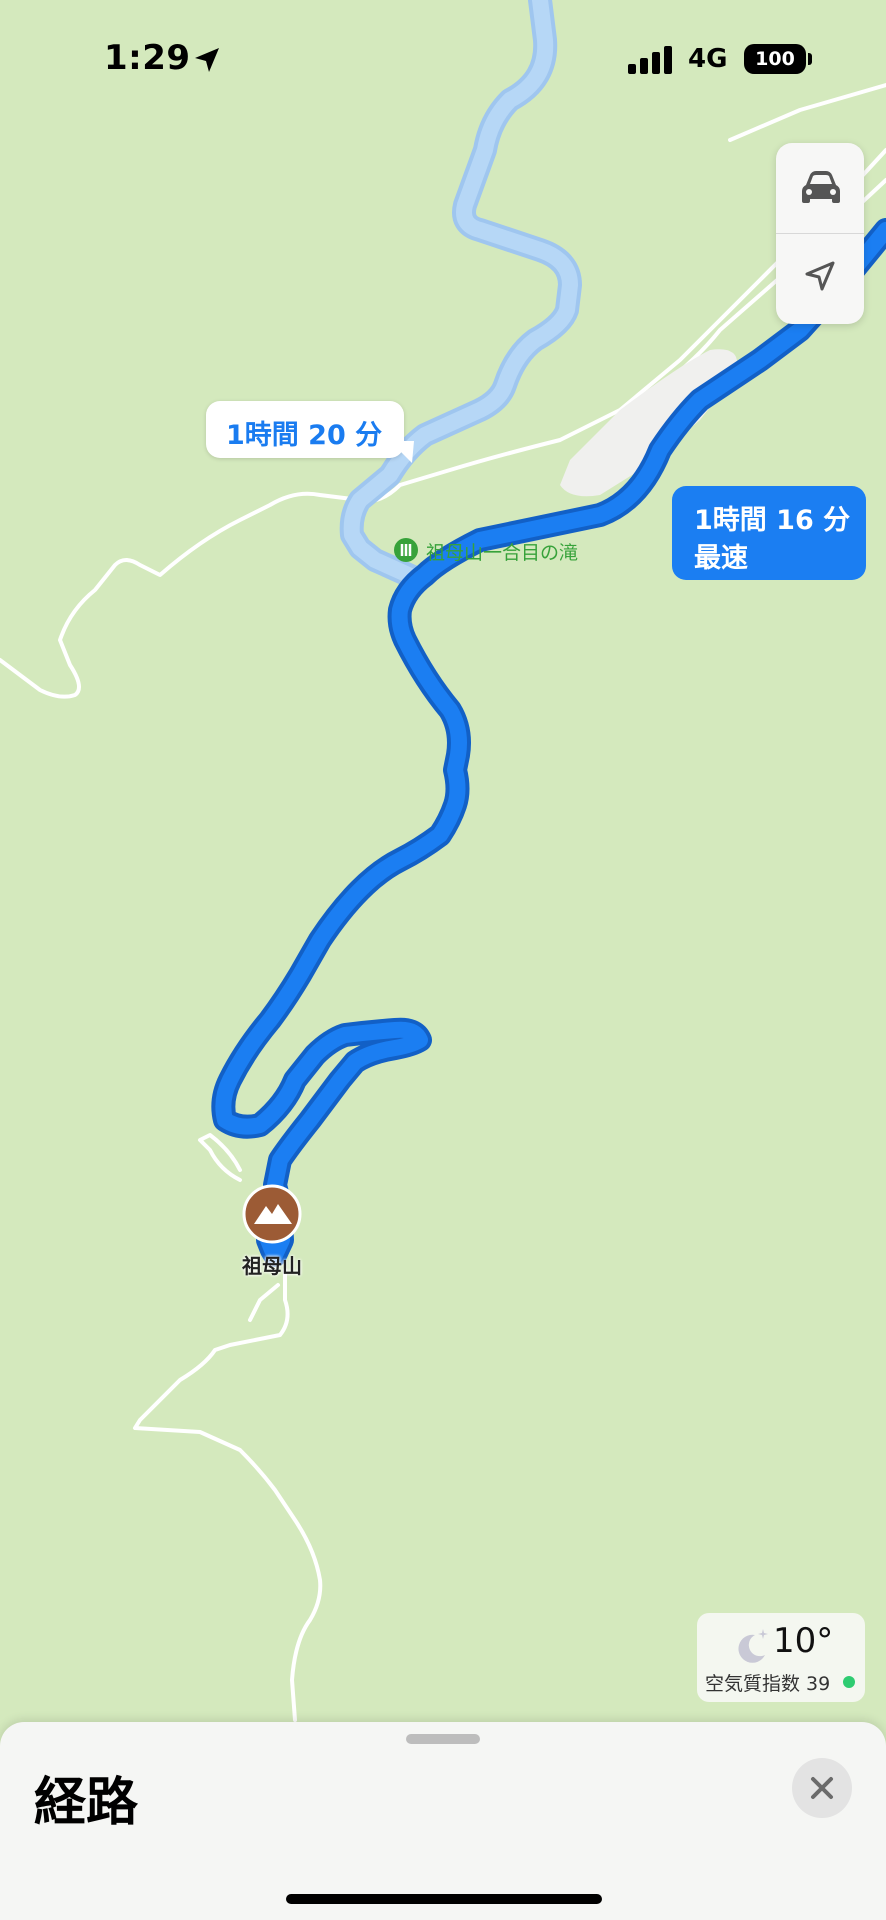  Describe the element at coordinates (272, 1264) in the screenshot. I see `destination-label: 祖母山` at that location.